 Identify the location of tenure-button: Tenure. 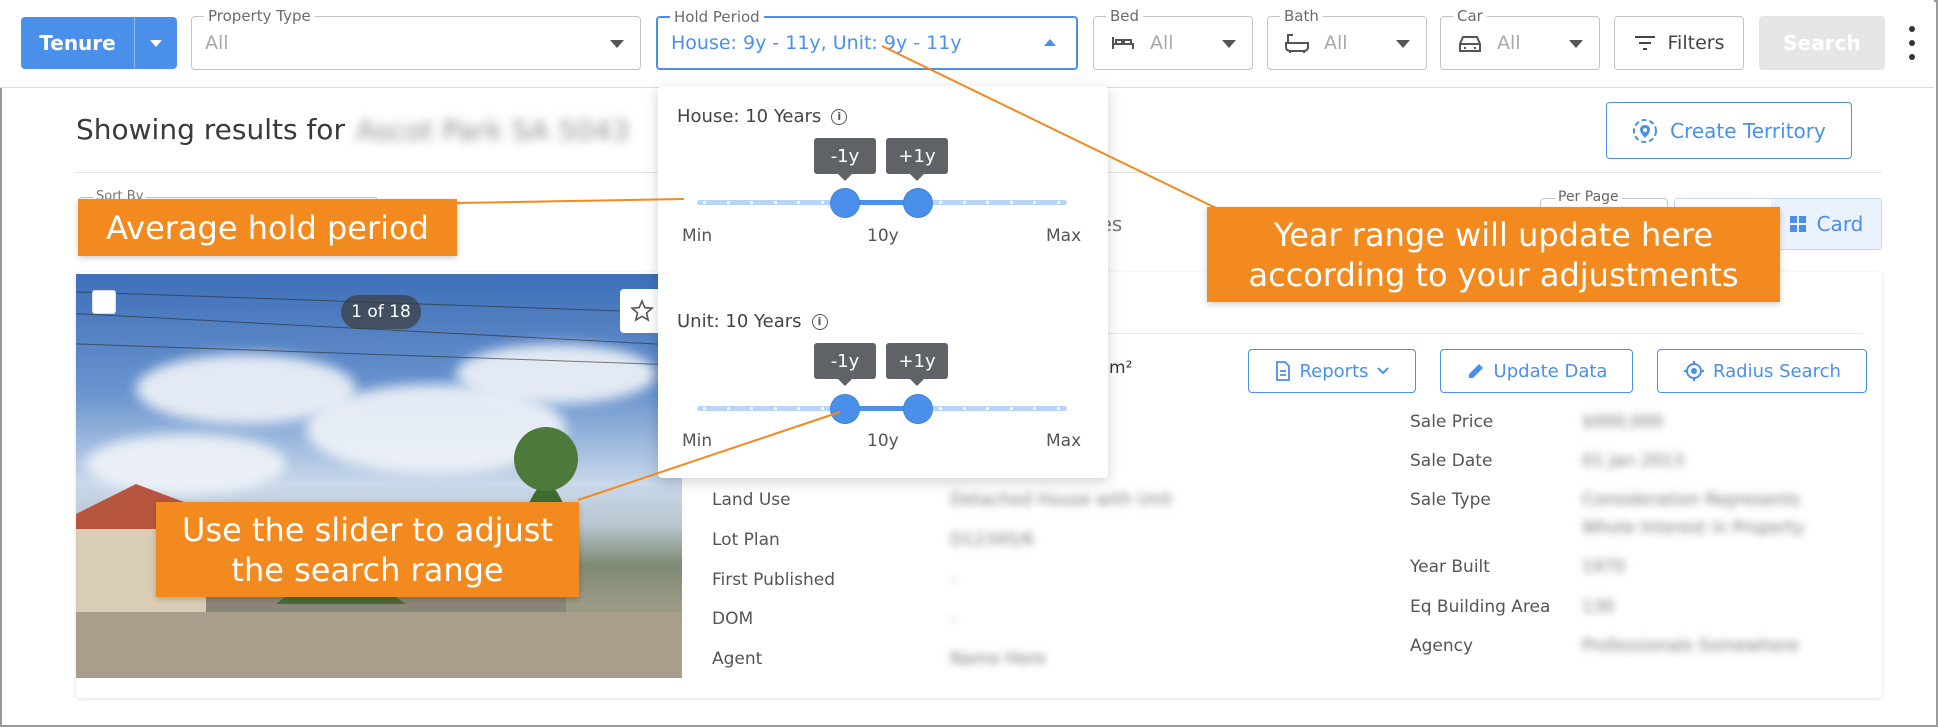
(77, 43).